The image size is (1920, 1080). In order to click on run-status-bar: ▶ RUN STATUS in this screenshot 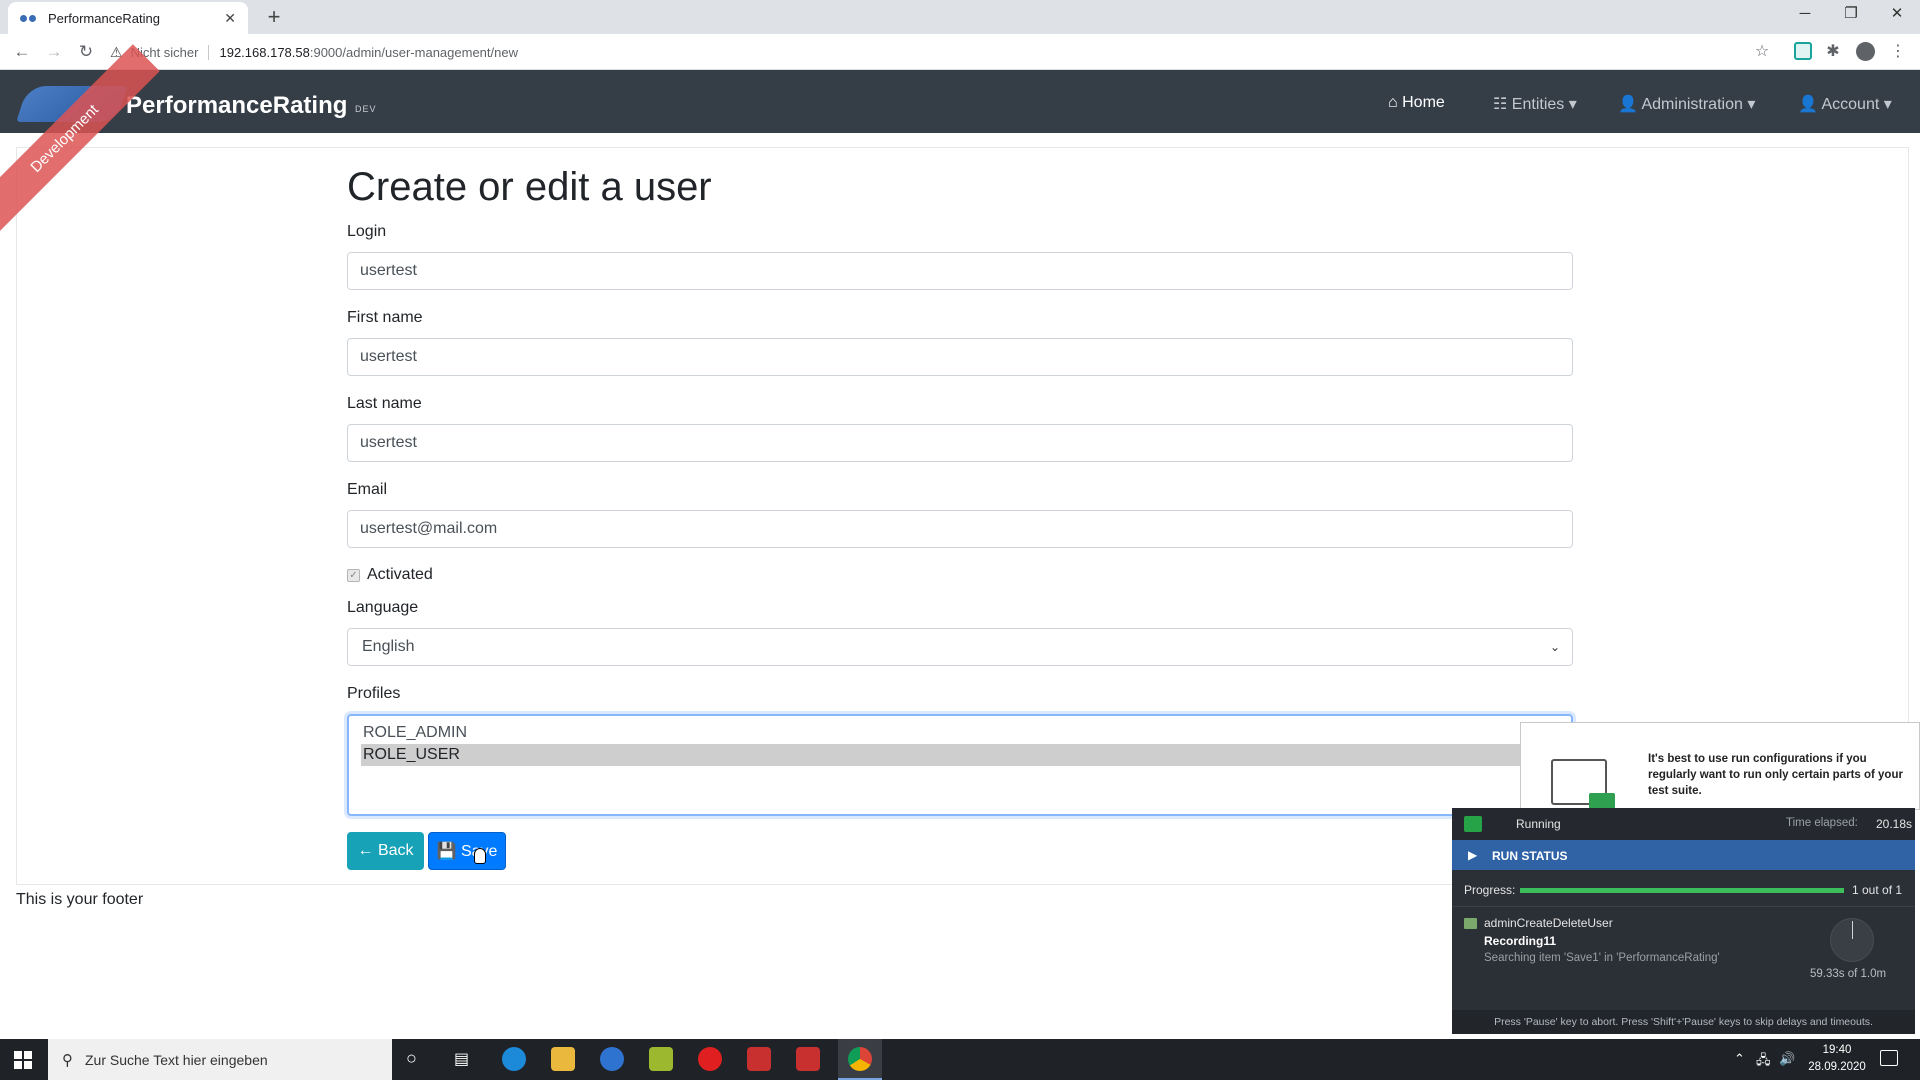, I will do `click(1683, 855)`.